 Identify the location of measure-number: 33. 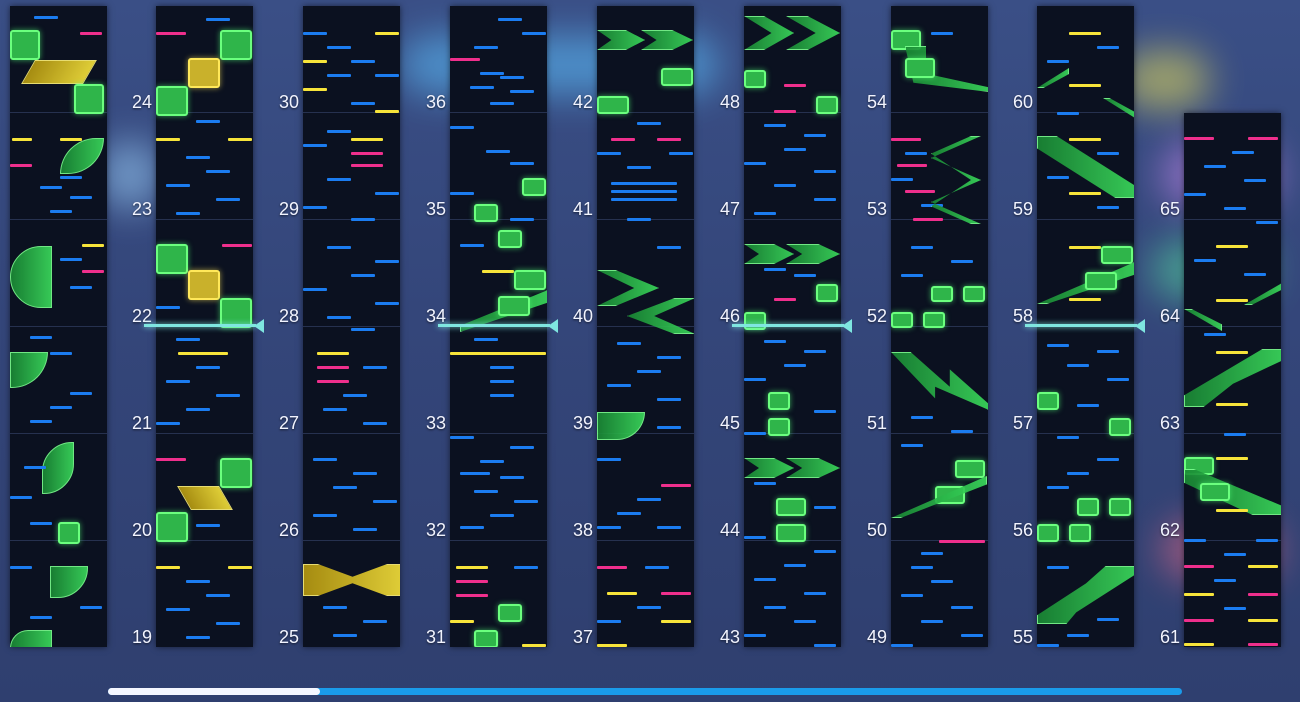
(435, 423).